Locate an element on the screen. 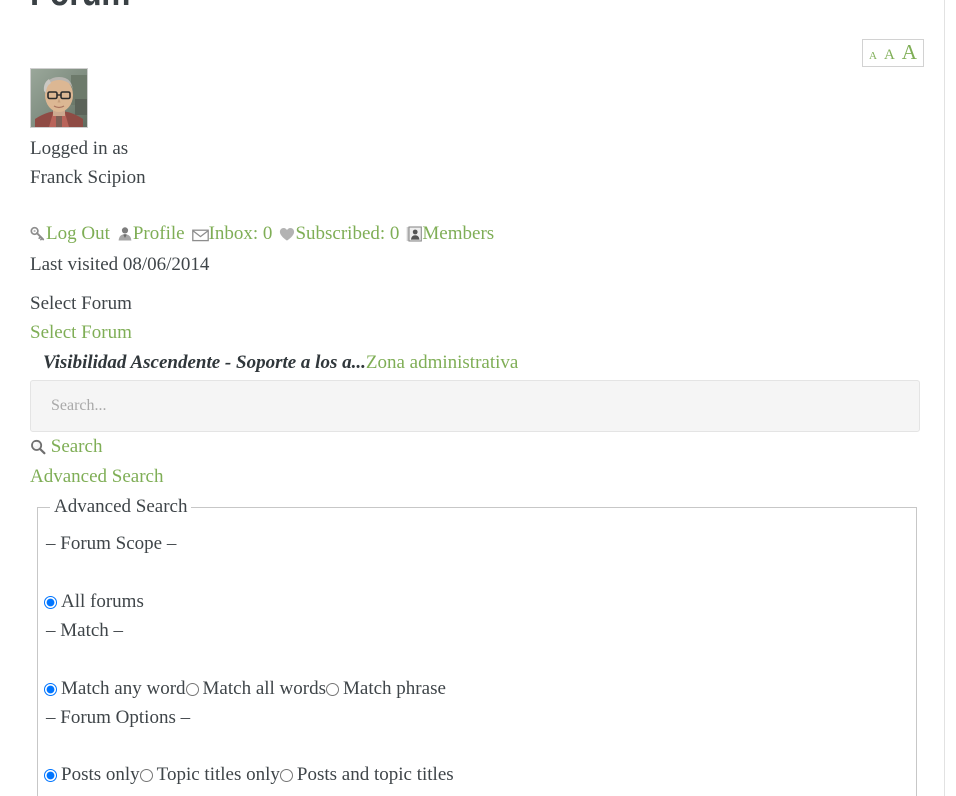 The image size is (956, 796). radio-match-phrase-label: Match phrase is located at coordinates (394, 688).